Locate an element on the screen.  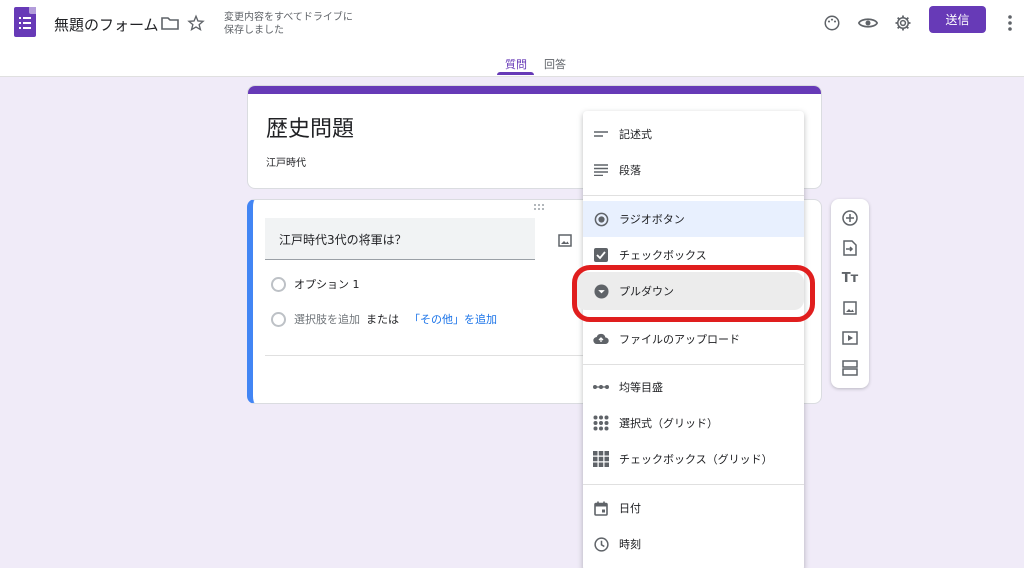
highlight-annotation is located at coordinates (693, 293).